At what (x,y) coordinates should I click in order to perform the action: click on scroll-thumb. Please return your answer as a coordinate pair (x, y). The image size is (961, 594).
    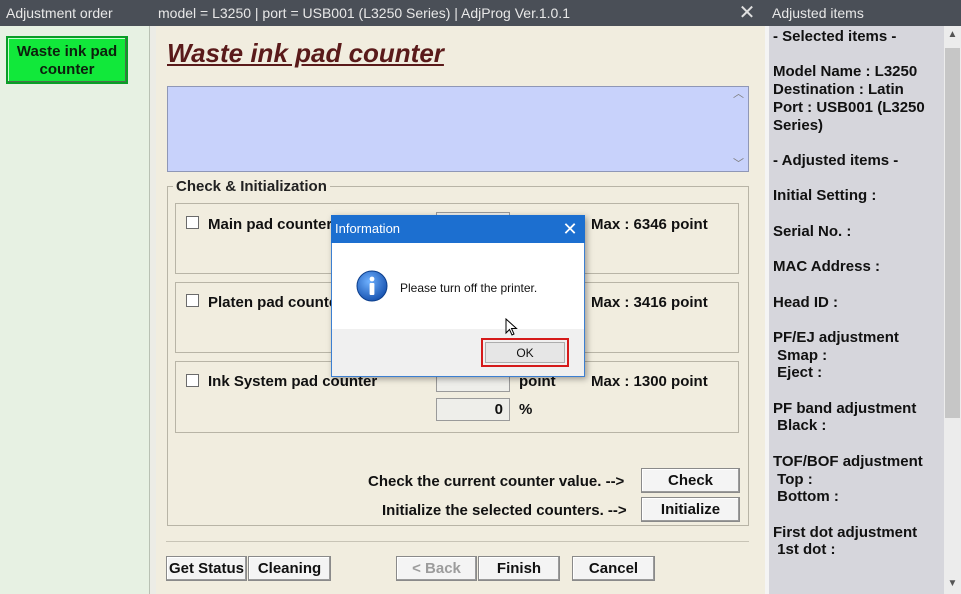
    Looking at the image, I should click on (952, 233).